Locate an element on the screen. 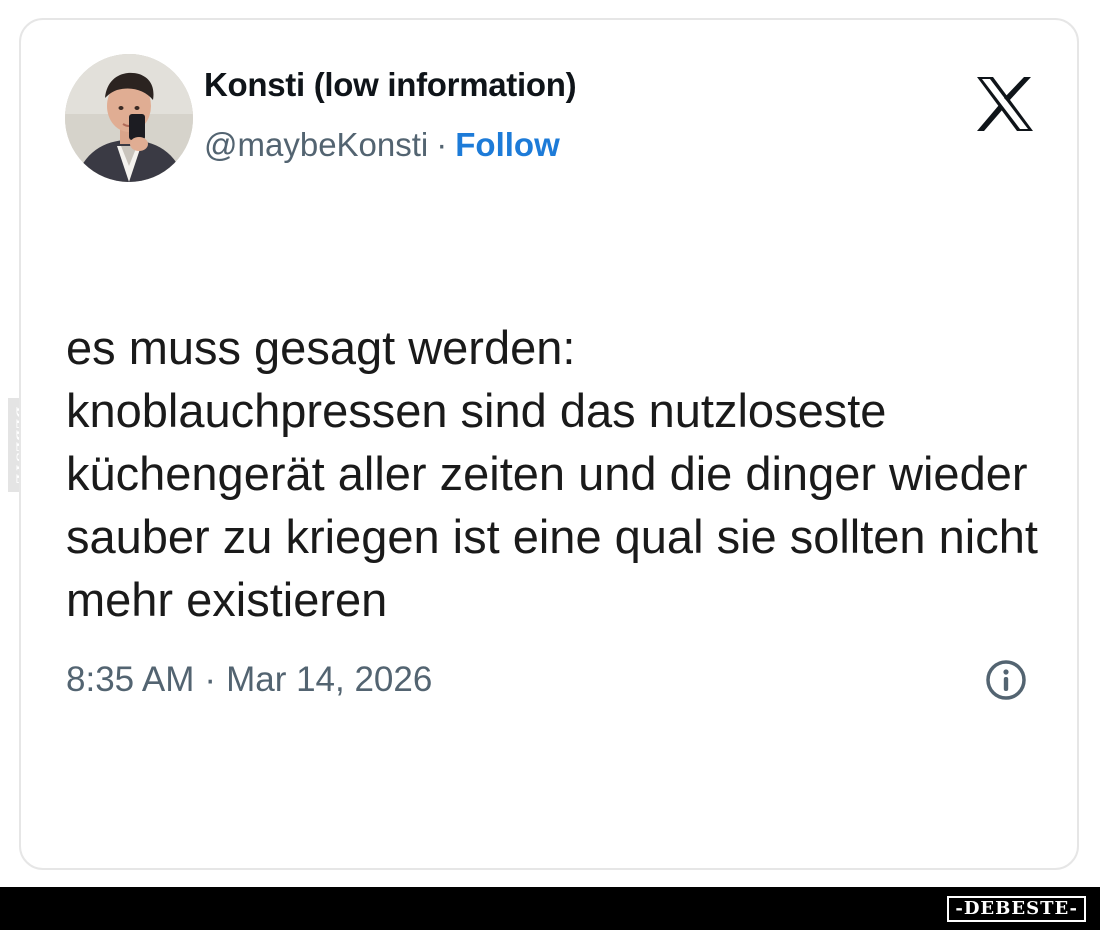 This screenshot has width=1100, height=930. avatar is located at coordinates (129, 118).